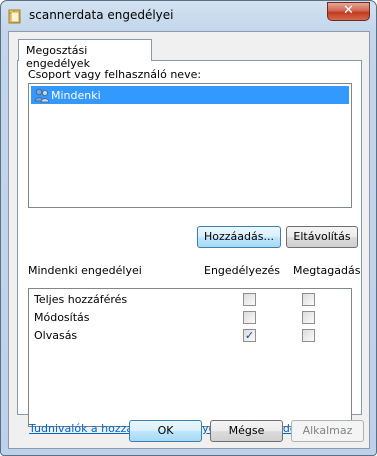  Describe the element at coordinates (85, 270) in the screenshot. I see `permissions-header: Mindenki engedélyei` at that location.